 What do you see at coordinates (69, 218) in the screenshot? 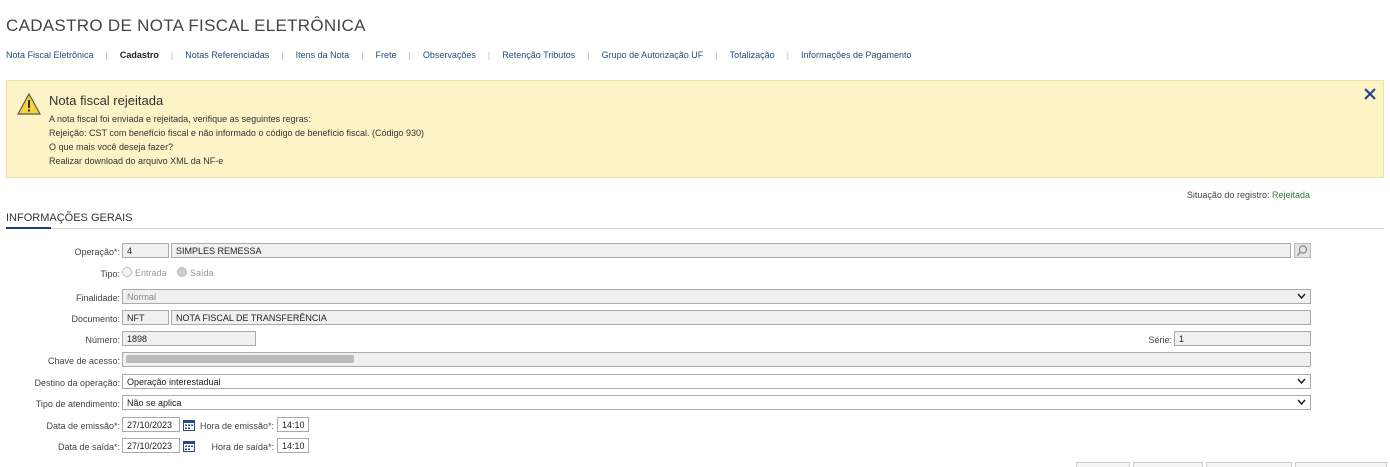
I see `section-title: INFORMAÇÕES GERAIS` at bounding box center [69, 218].